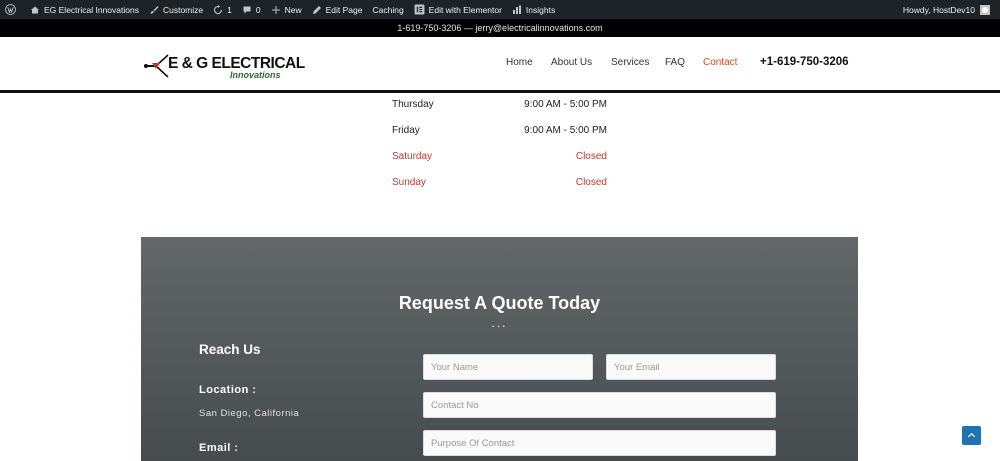 The width and height of the screenshot is (1000, 461). Describe the element at coordinates (258, 9) in the screenshot. I see `comments-count: 0` at that location.